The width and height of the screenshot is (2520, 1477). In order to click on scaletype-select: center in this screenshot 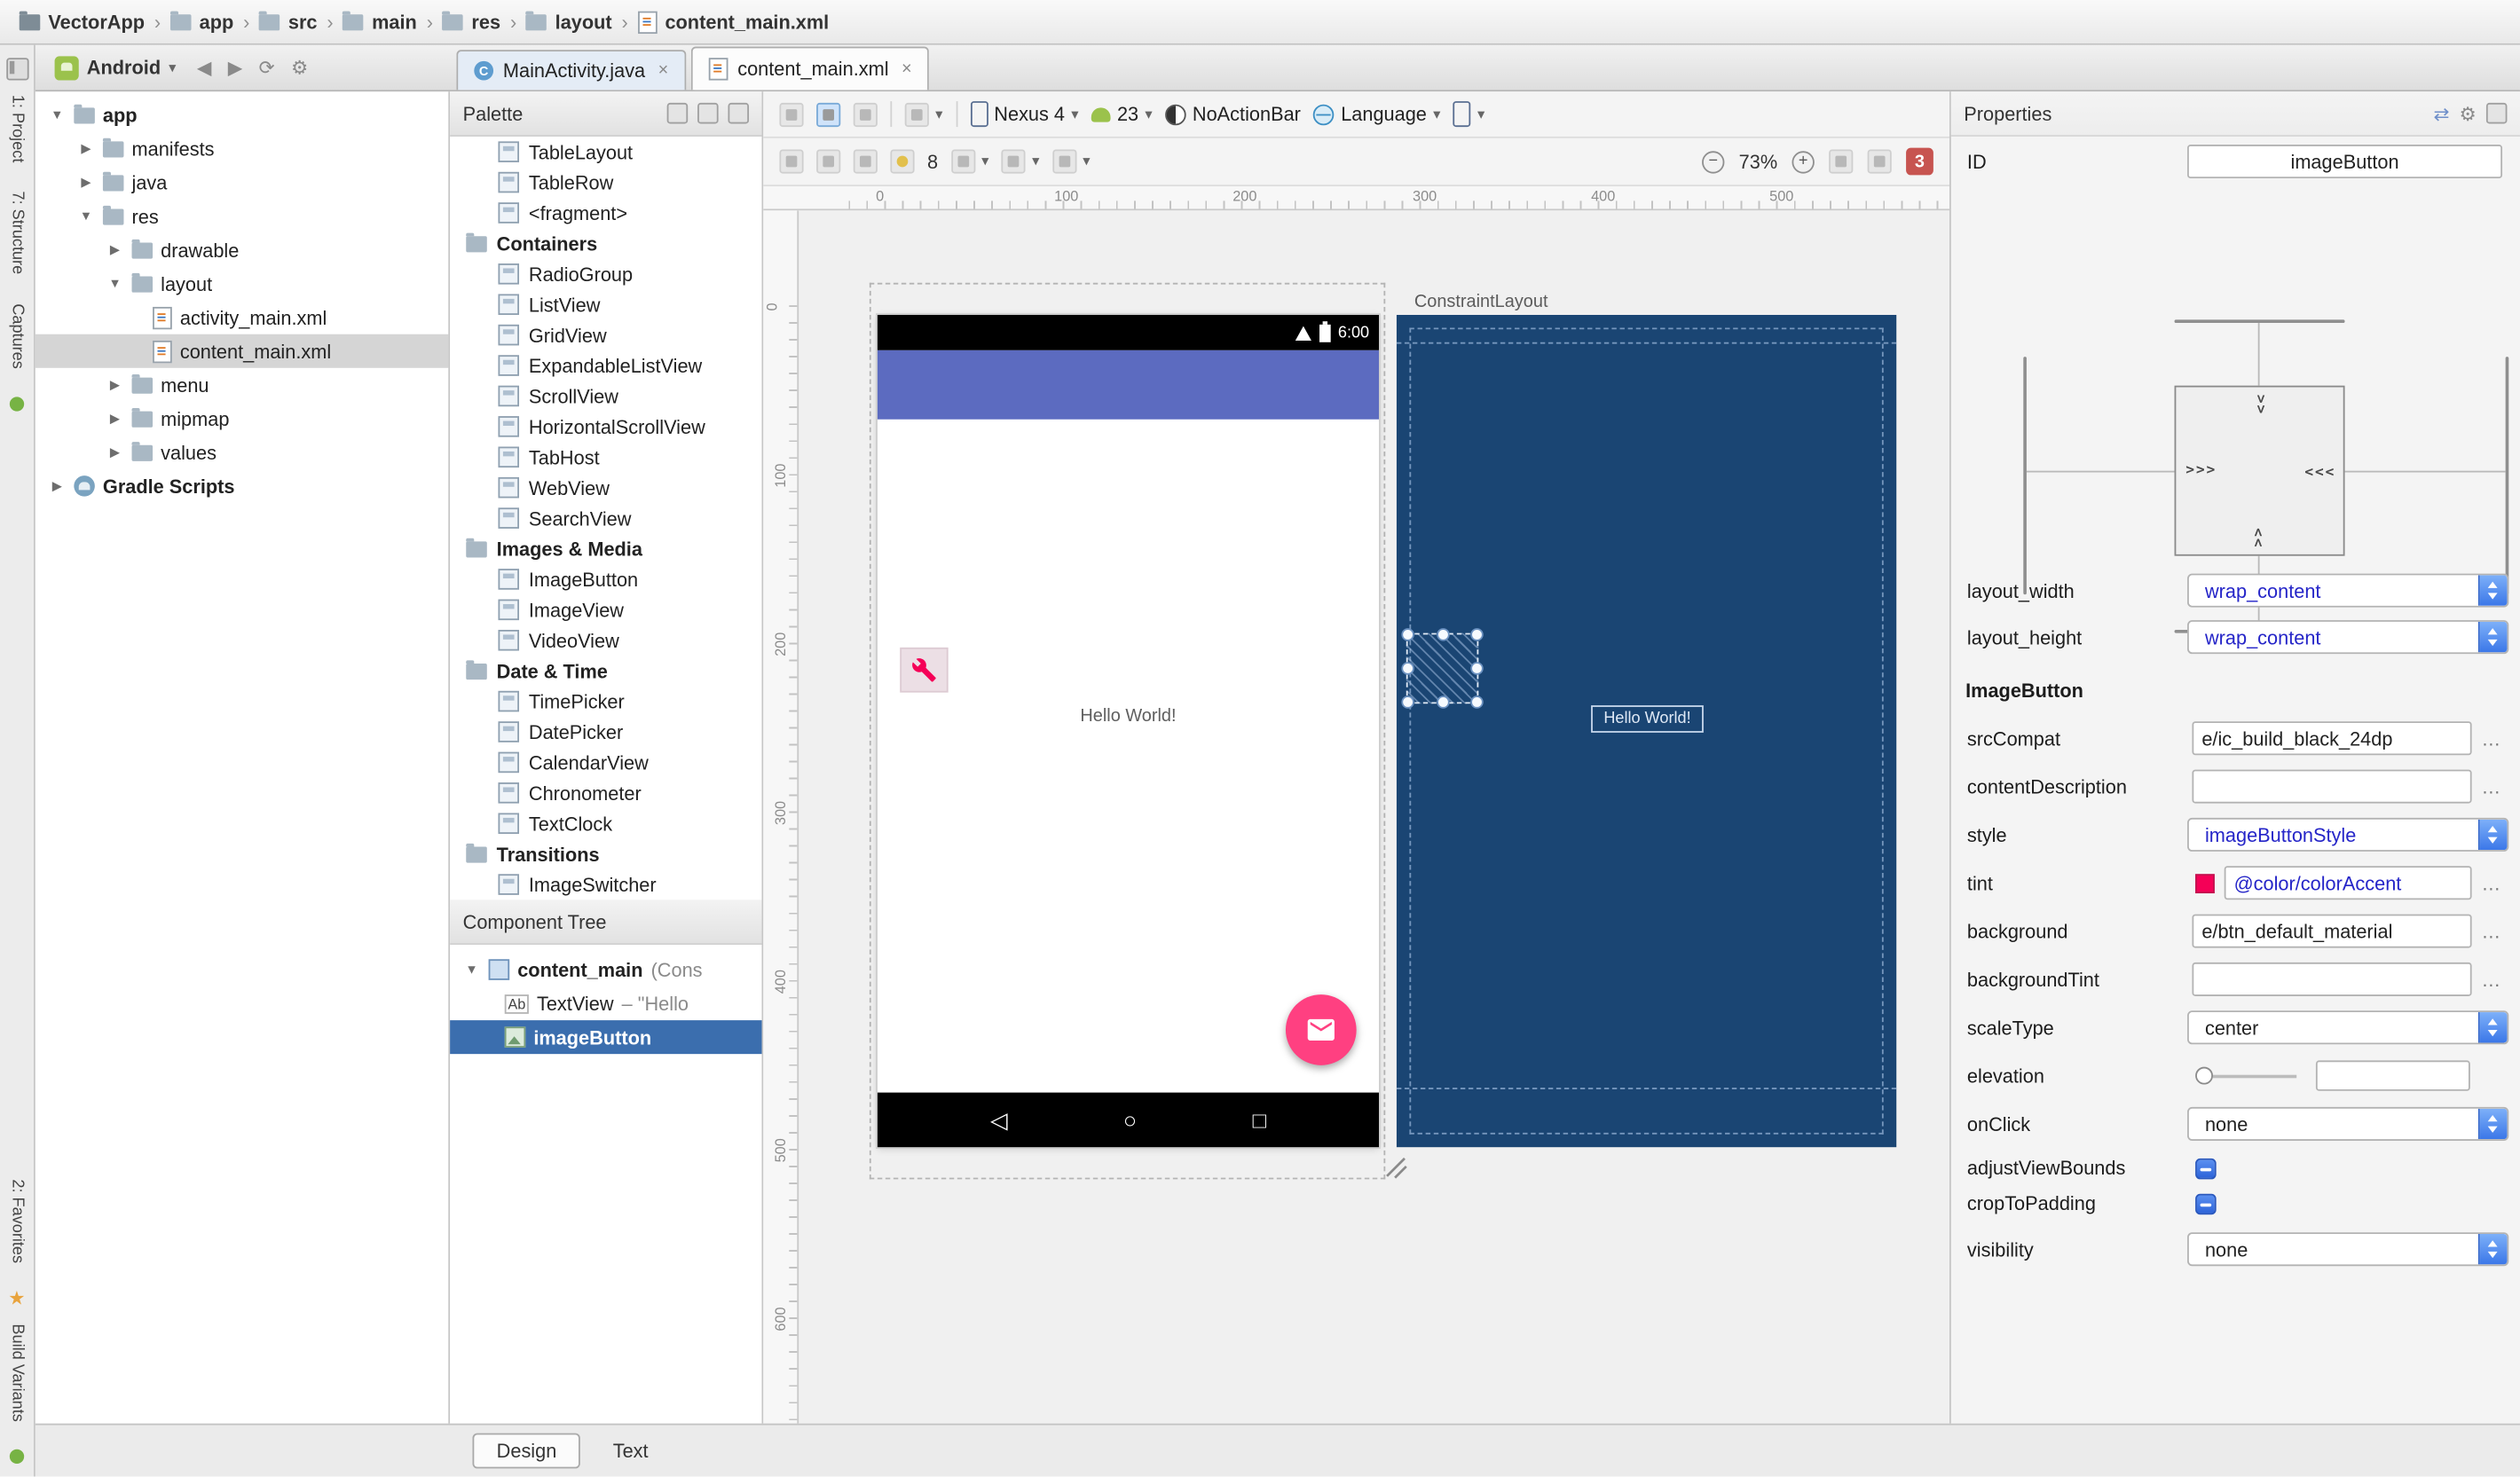, I will do `click(2348, 1027)`.